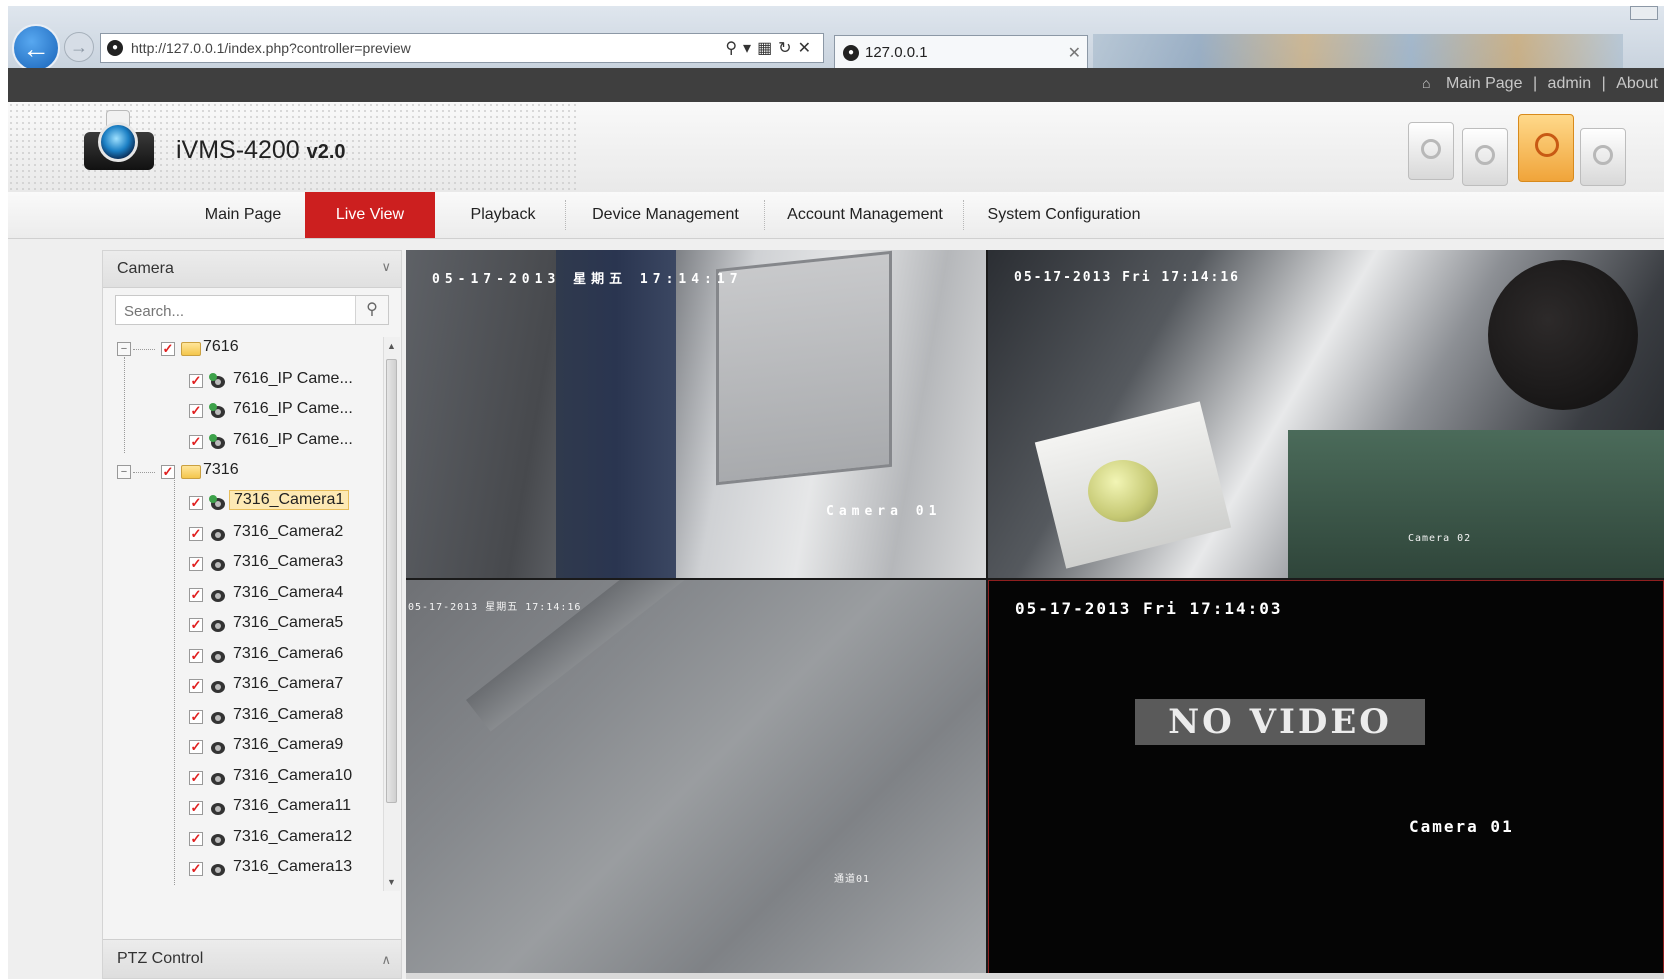  Describe the element at coordinates (233, 685) in the screenshot. I see `tree-camera-row: ✓ 7316_Camera7` at that location.